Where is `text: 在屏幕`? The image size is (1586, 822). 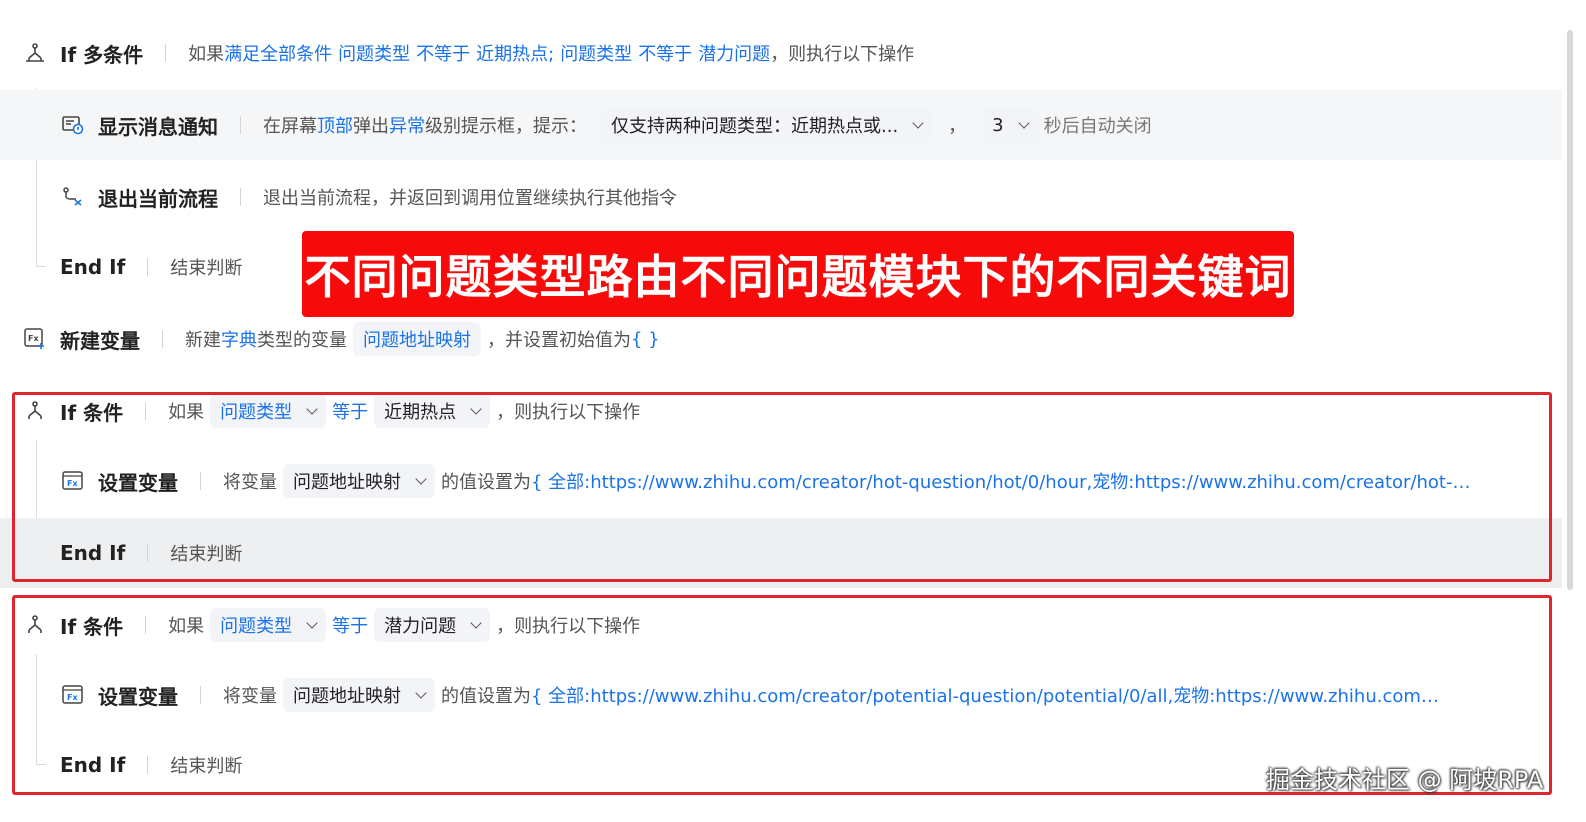 text: 在屏幕 is located at coordinates (290, 126).